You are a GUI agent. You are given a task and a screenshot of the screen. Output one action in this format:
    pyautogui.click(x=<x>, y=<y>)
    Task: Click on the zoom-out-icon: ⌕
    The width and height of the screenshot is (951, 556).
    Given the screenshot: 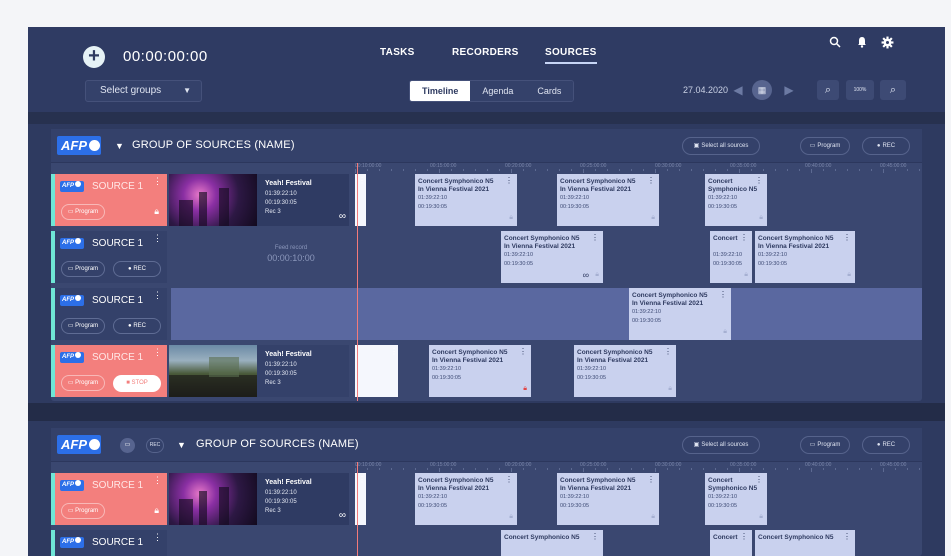 What is the action you would take?
    pyautogui.click(x=828, y=90)
    